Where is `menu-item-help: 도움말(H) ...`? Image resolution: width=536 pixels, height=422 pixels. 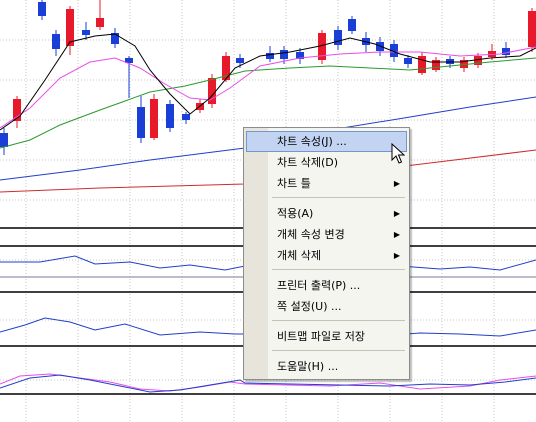
menu-item-help: 도움말(H) ... is located at coordinates (326, 366).